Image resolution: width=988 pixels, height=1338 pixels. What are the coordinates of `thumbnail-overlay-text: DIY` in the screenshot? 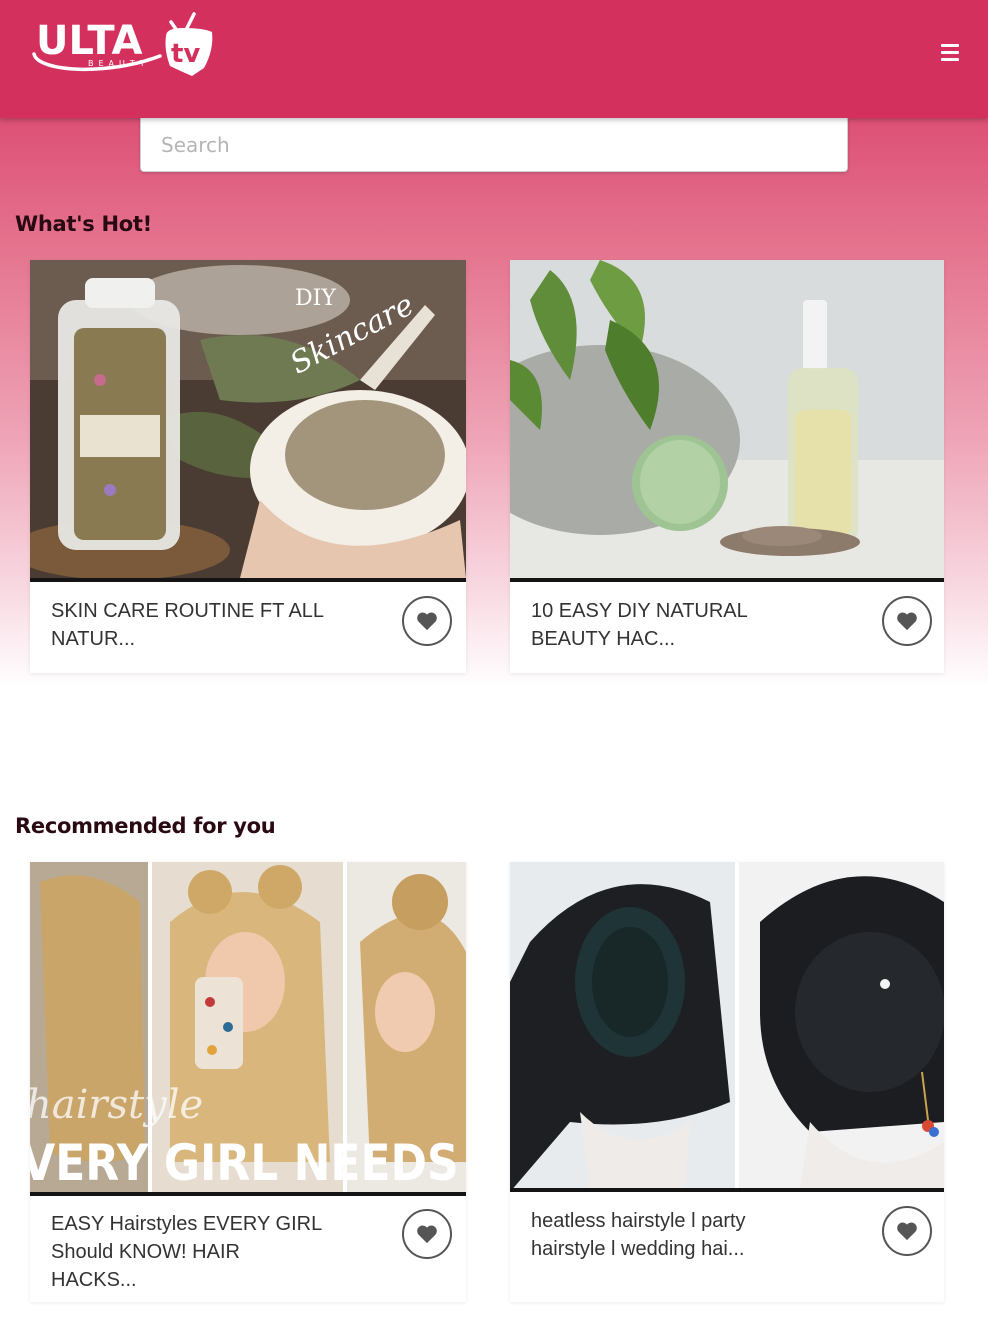 It's located at (315, 298).